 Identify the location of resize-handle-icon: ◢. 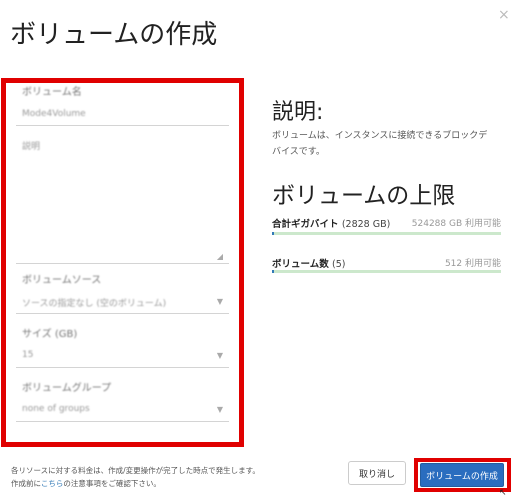
(220, 256).